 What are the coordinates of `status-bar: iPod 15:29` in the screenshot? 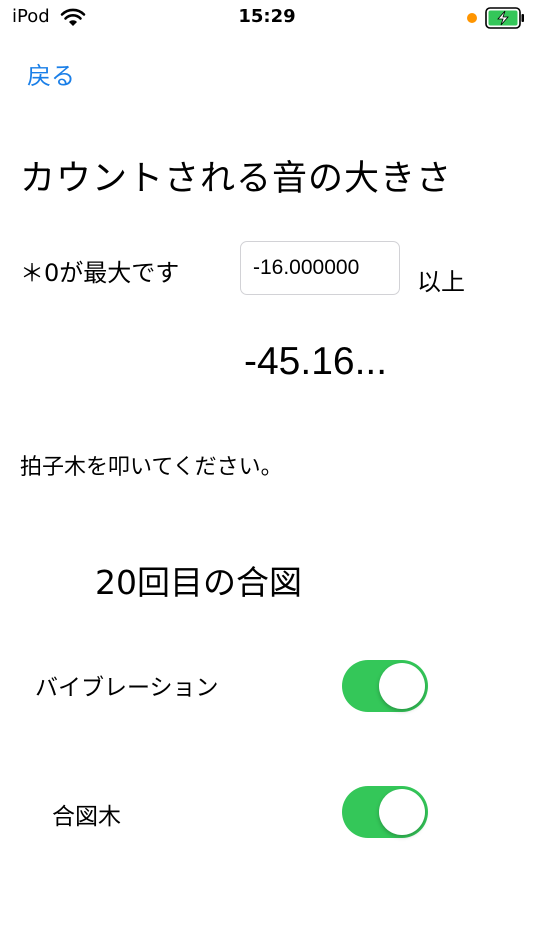 It's located at (267, 20).